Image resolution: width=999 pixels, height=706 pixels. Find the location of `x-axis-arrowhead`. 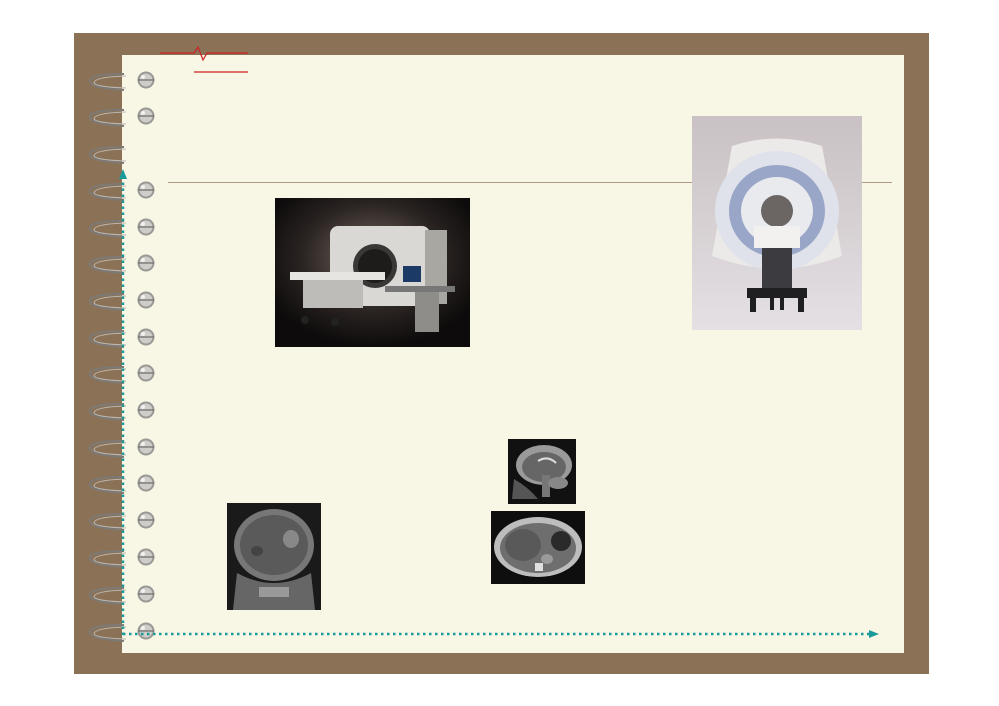

x-axis-arrowhead is located at coordinates (874, 634).